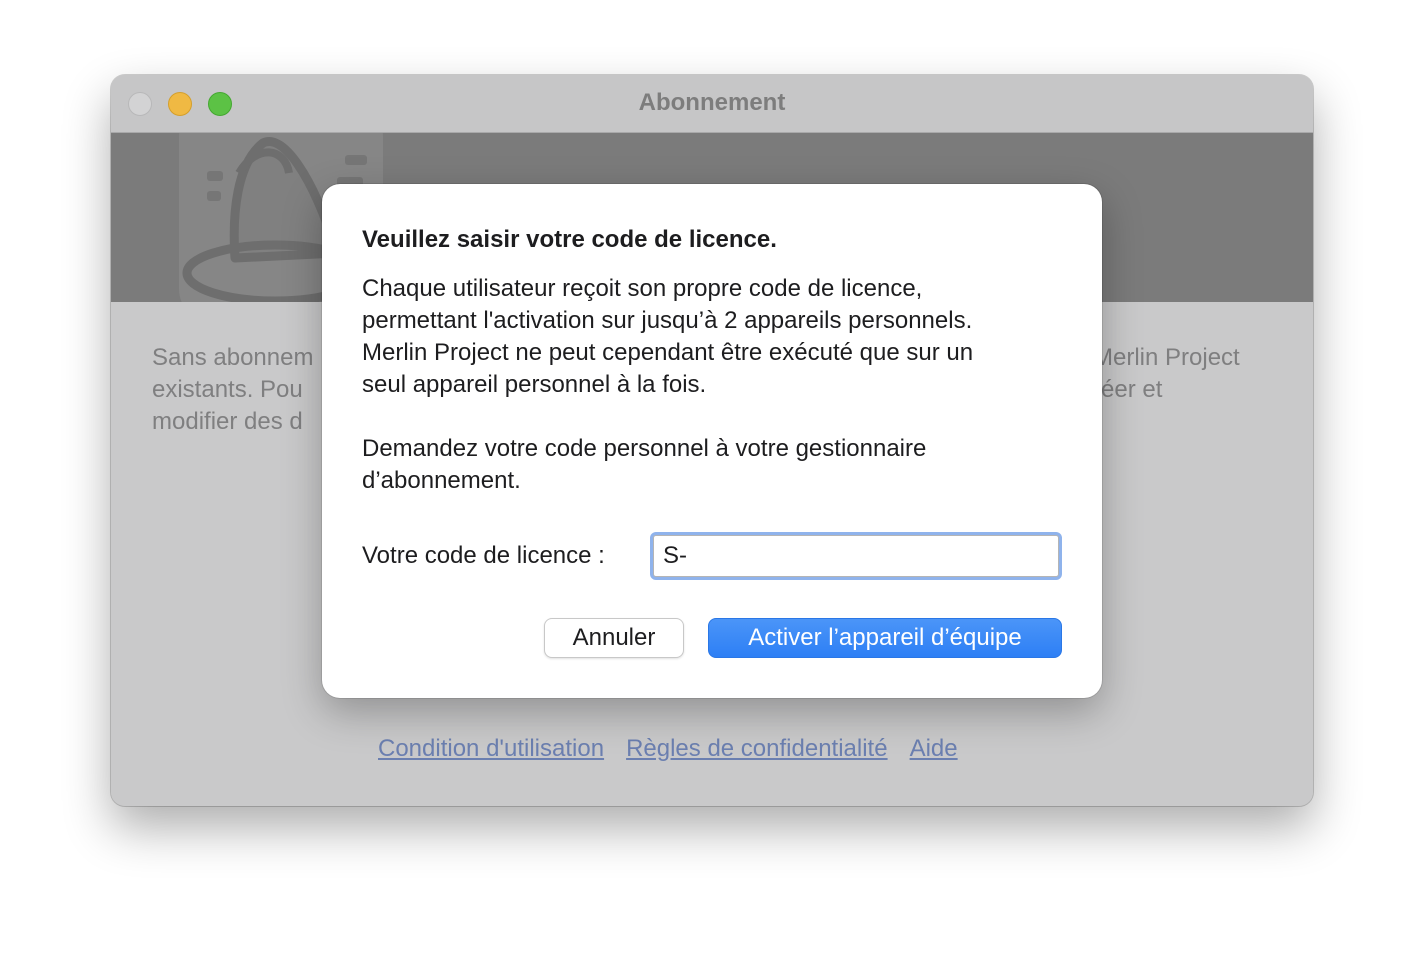  I want to click on background-description-right: Merlin Project réer et, so click(1166, 374).